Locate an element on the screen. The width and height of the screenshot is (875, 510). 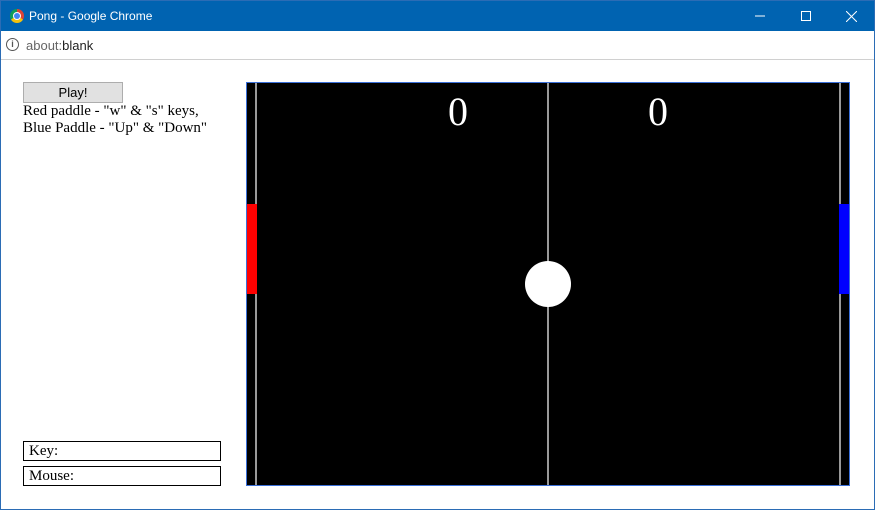
maximize-button is located at coordinates (806, 16).